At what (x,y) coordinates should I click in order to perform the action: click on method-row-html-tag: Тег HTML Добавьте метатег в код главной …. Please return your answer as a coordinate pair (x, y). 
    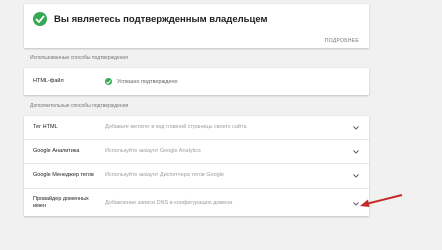
    Looking at the image, I should click on (196, 128).